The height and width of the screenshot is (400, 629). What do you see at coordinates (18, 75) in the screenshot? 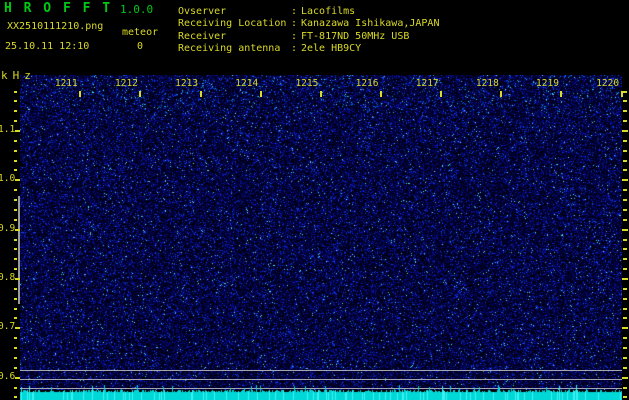
I see `freq-unit-label: kHz` at bounding box center [18, 75].